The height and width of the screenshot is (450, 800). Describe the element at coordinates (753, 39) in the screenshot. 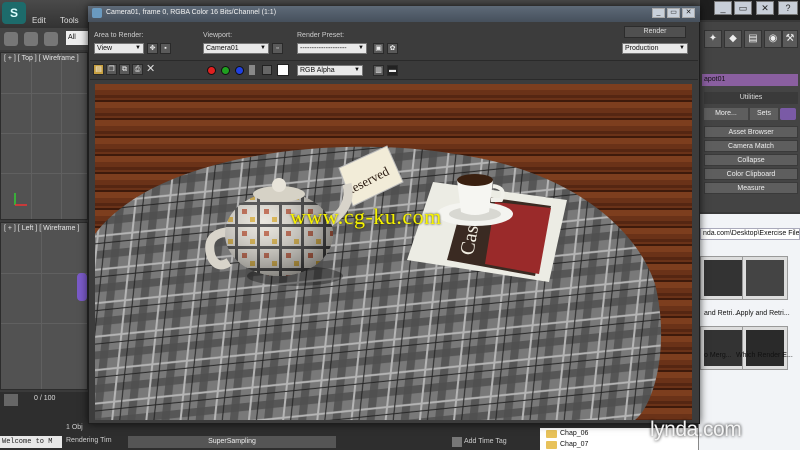

I see `hierarchy-tab-icon: ▤` at that location.